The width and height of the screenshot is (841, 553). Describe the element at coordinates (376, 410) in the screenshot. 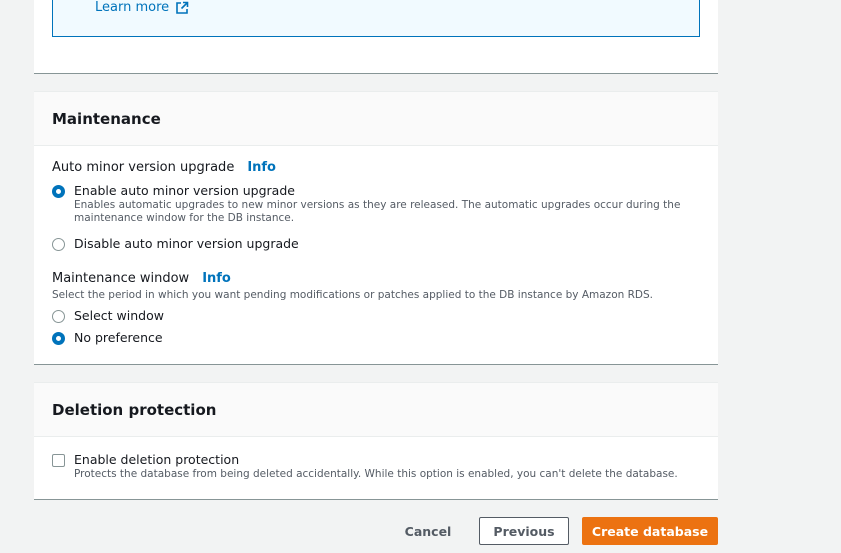

I see `deletion-protection-header: Deletion protection` at that location.